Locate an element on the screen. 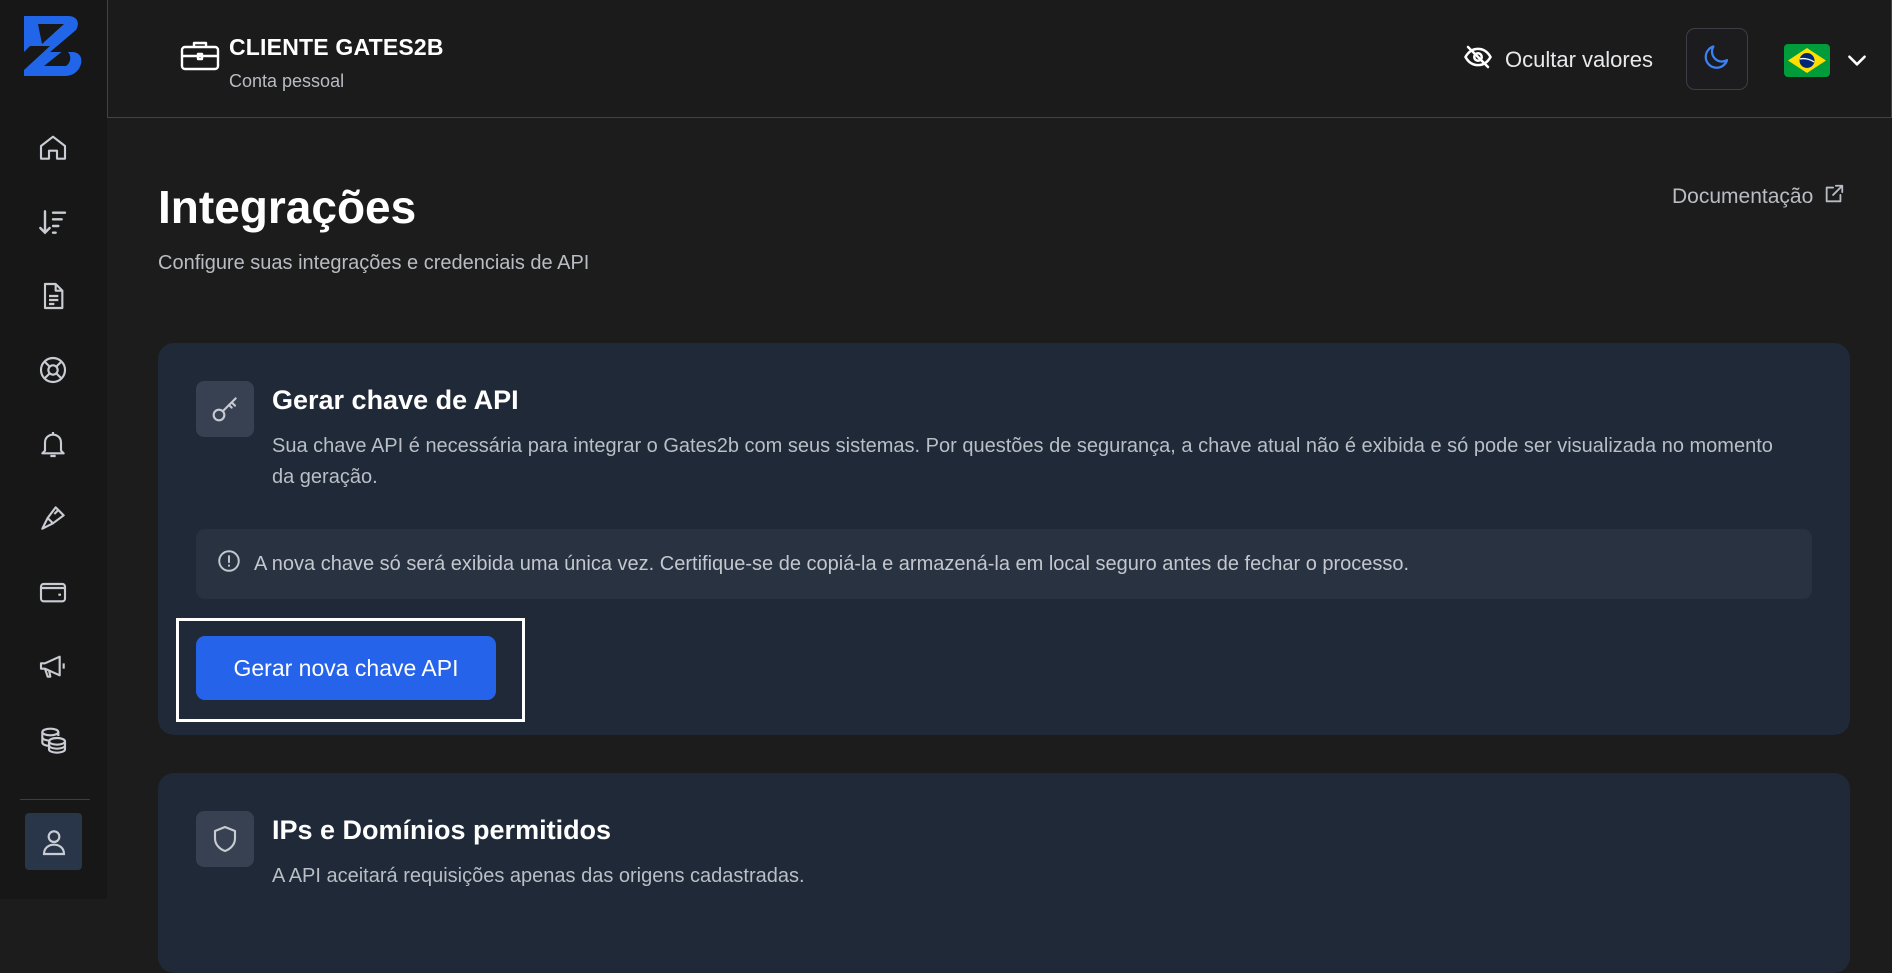 This screenshot has height=973, width=1892. user-icon is located at coordinates (53, 841).